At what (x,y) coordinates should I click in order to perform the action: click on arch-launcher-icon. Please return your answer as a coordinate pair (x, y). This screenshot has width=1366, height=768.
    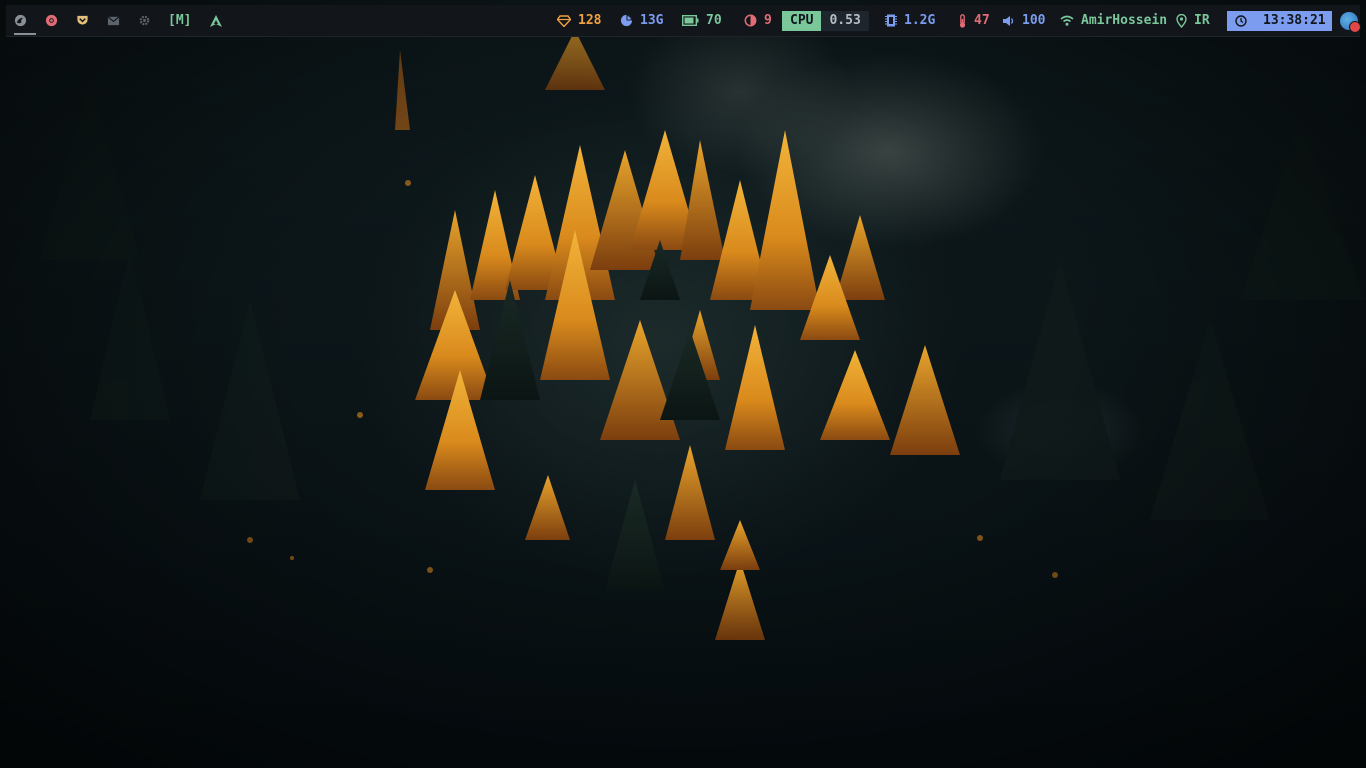
    Looking at the image, I should click on (216, 20).